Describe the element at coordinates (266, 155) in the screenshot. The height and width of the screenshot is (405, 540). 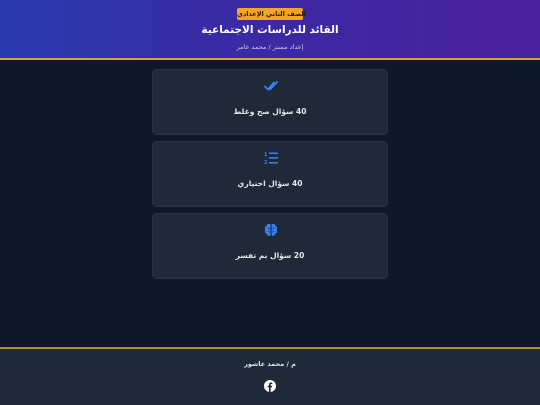
I see `svg-text: 1` at that location.